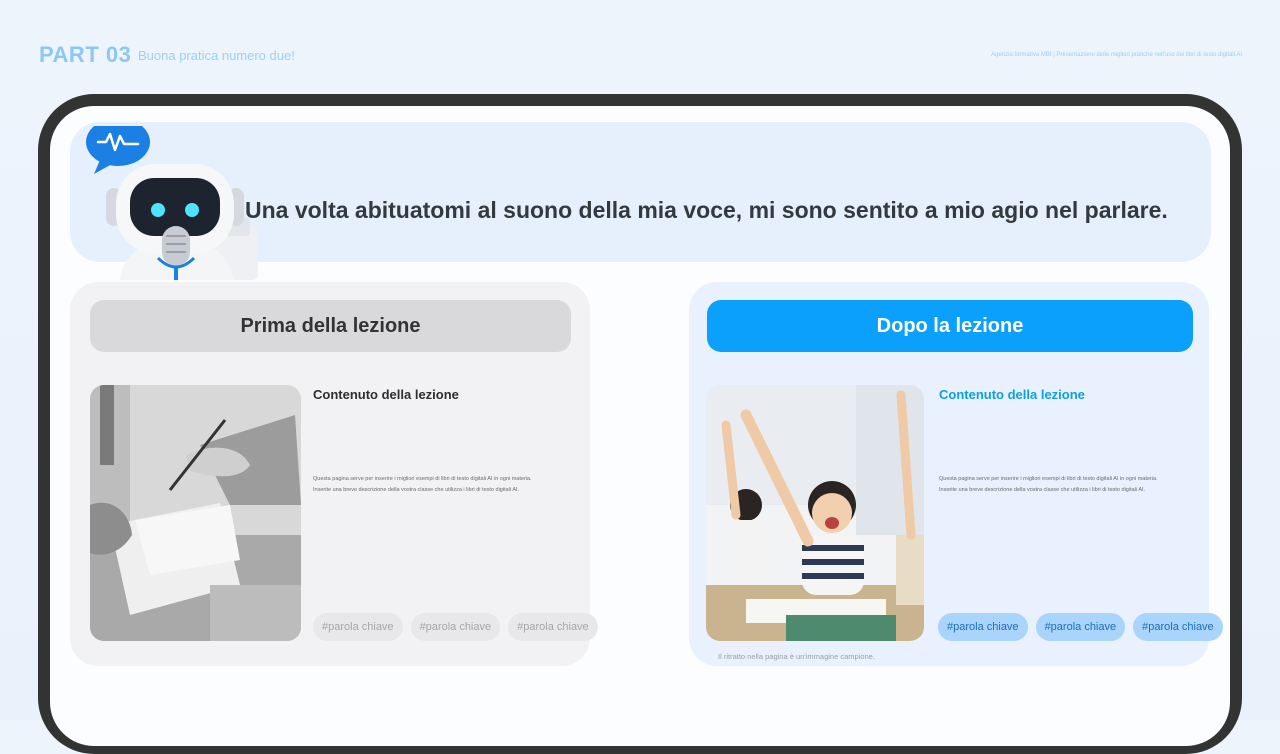 This screenshot has width=1280, height=754. I want to click on after-content-title: Contenuto della lezione, so click(1012, 394).